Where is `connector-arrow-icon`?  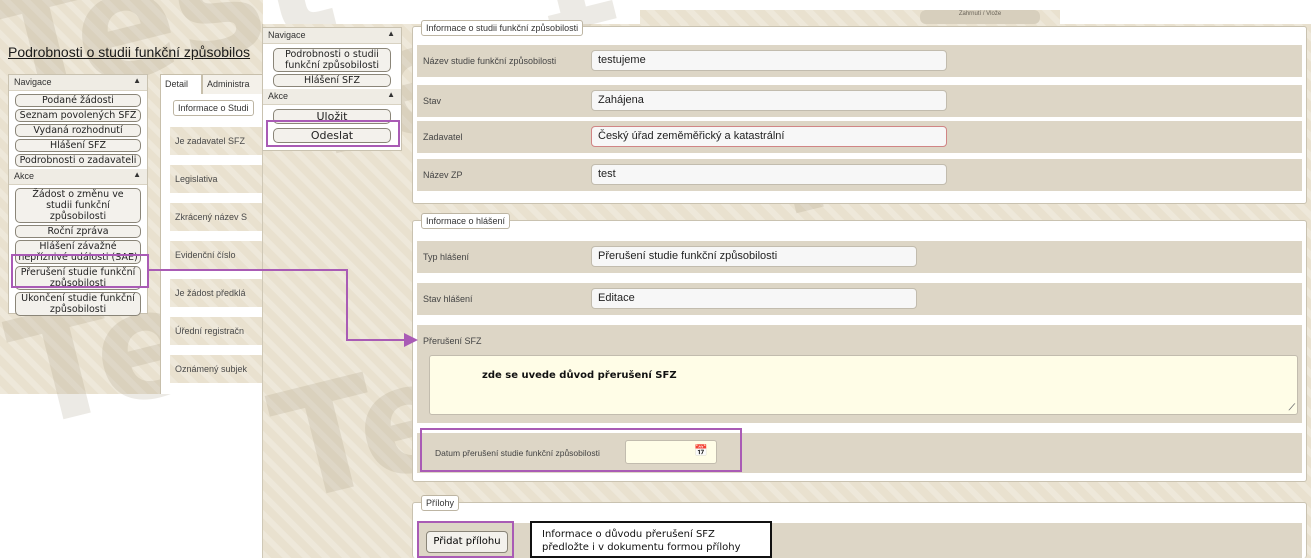 connector-arrow-icon is located at coordinates (283, 308).